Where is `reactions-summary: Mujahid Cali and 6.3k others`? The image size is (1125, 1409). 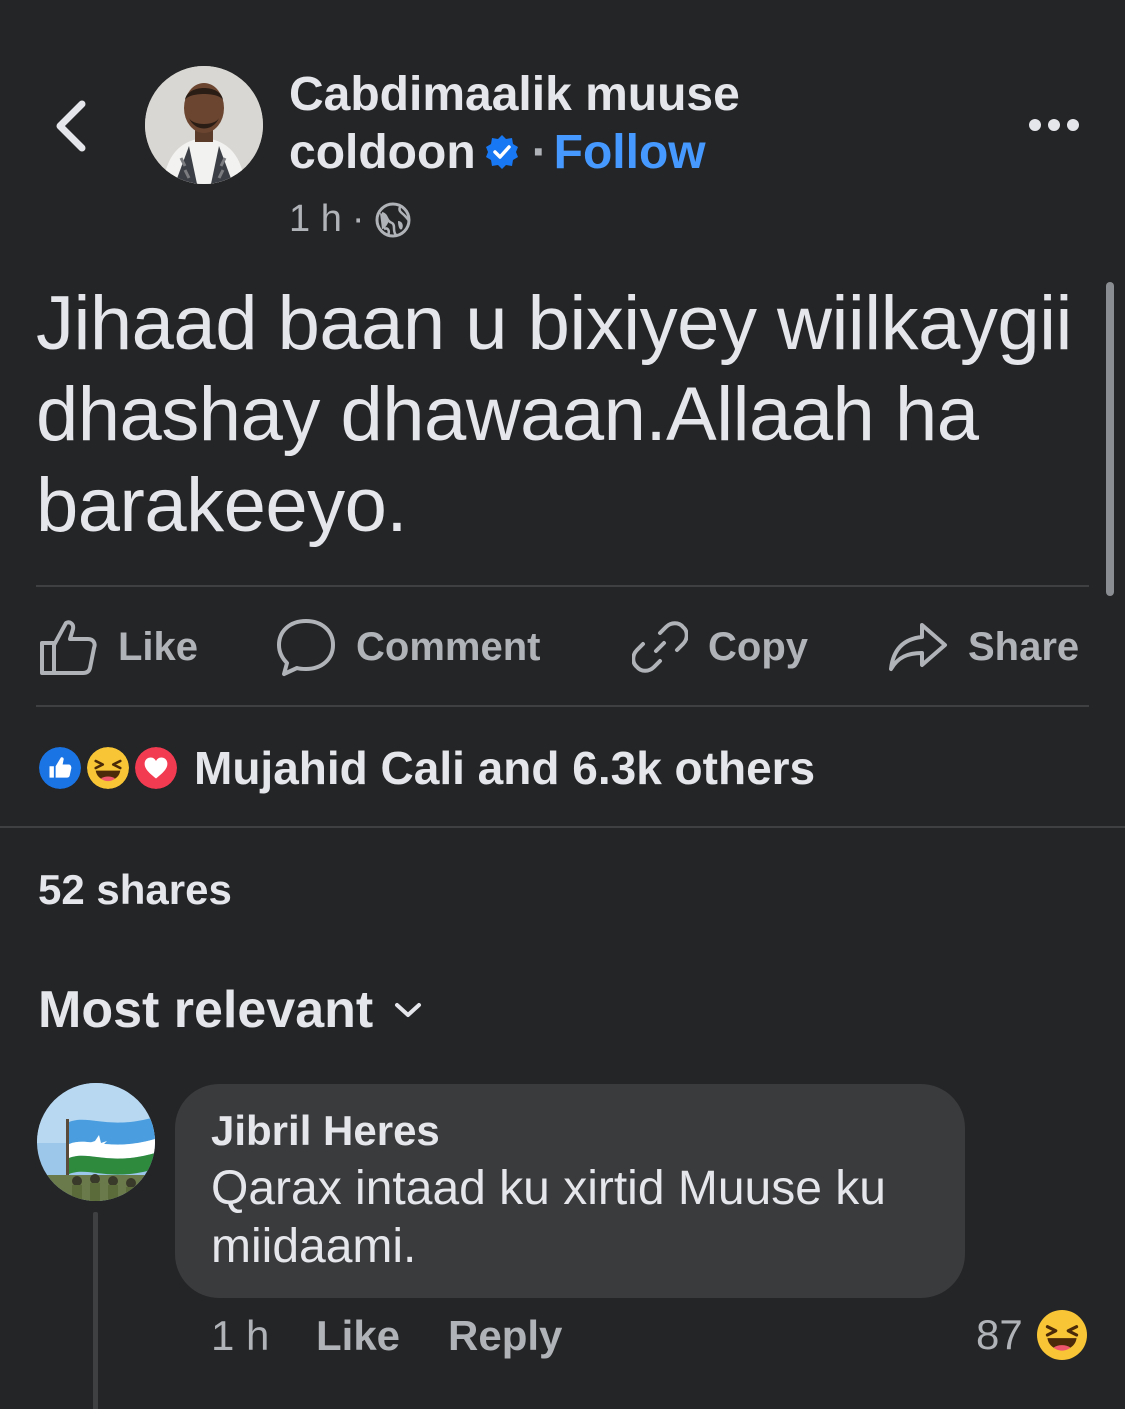 reactions-summary: Mujahid Cali and 6.3k others is located at coordinates (425, 768).